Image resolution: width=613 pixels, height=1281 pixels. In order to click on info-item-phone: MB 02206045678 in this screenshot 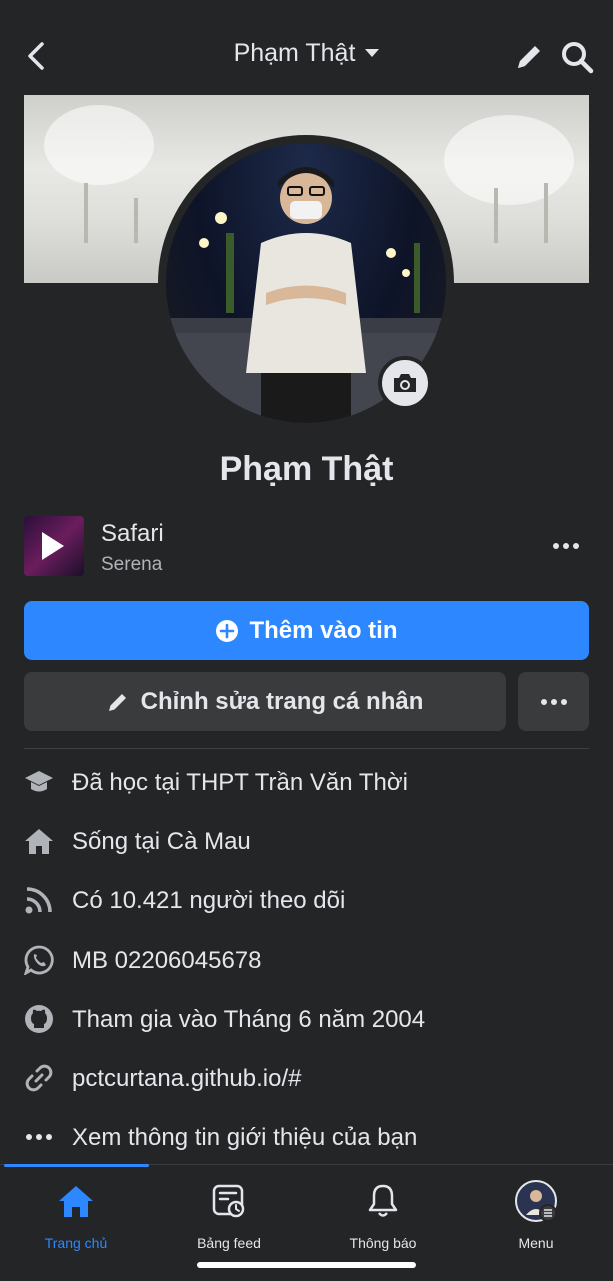, I will do `click(306, 961)`.